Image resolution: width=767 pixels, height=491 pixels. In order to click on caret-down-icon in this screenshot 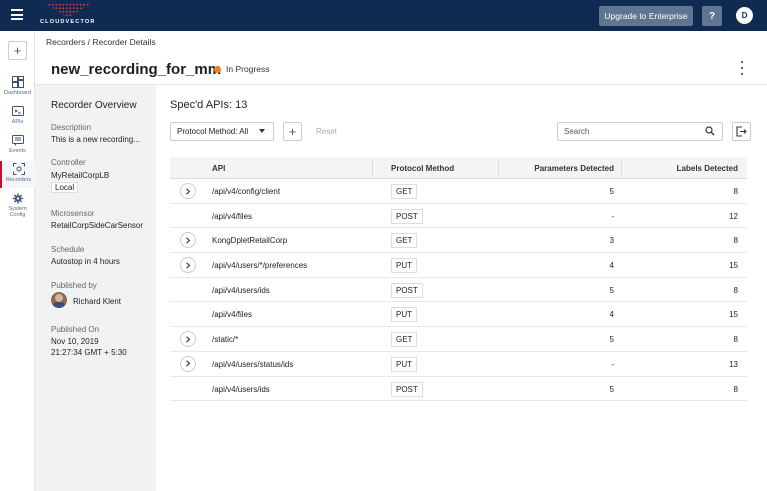, I will do `click(262, 131)`.